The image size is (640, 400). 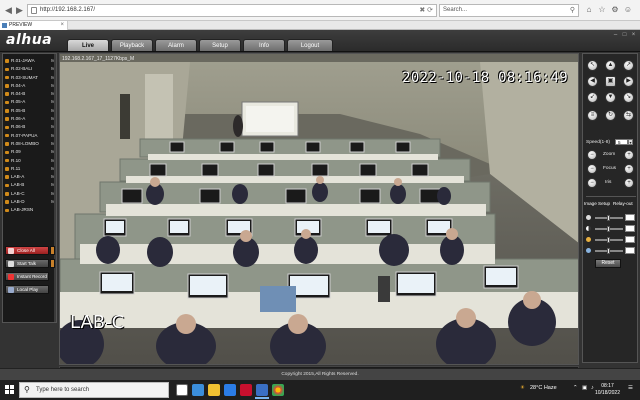 I want to click on forward-icon: ▶, so click(x=19, y=10).